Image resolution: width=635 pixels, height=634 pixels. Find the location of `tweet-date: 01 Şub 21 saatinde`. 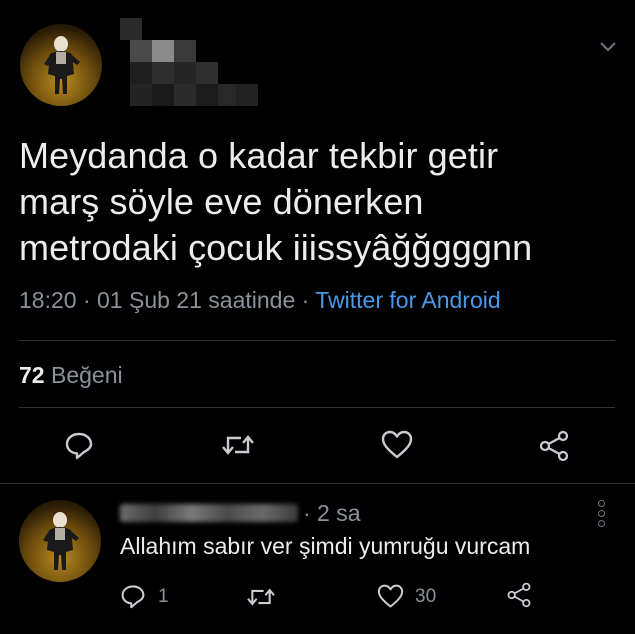

tweet-date: 01 Şub 21 saatinde is located at coordinates (196, 300).